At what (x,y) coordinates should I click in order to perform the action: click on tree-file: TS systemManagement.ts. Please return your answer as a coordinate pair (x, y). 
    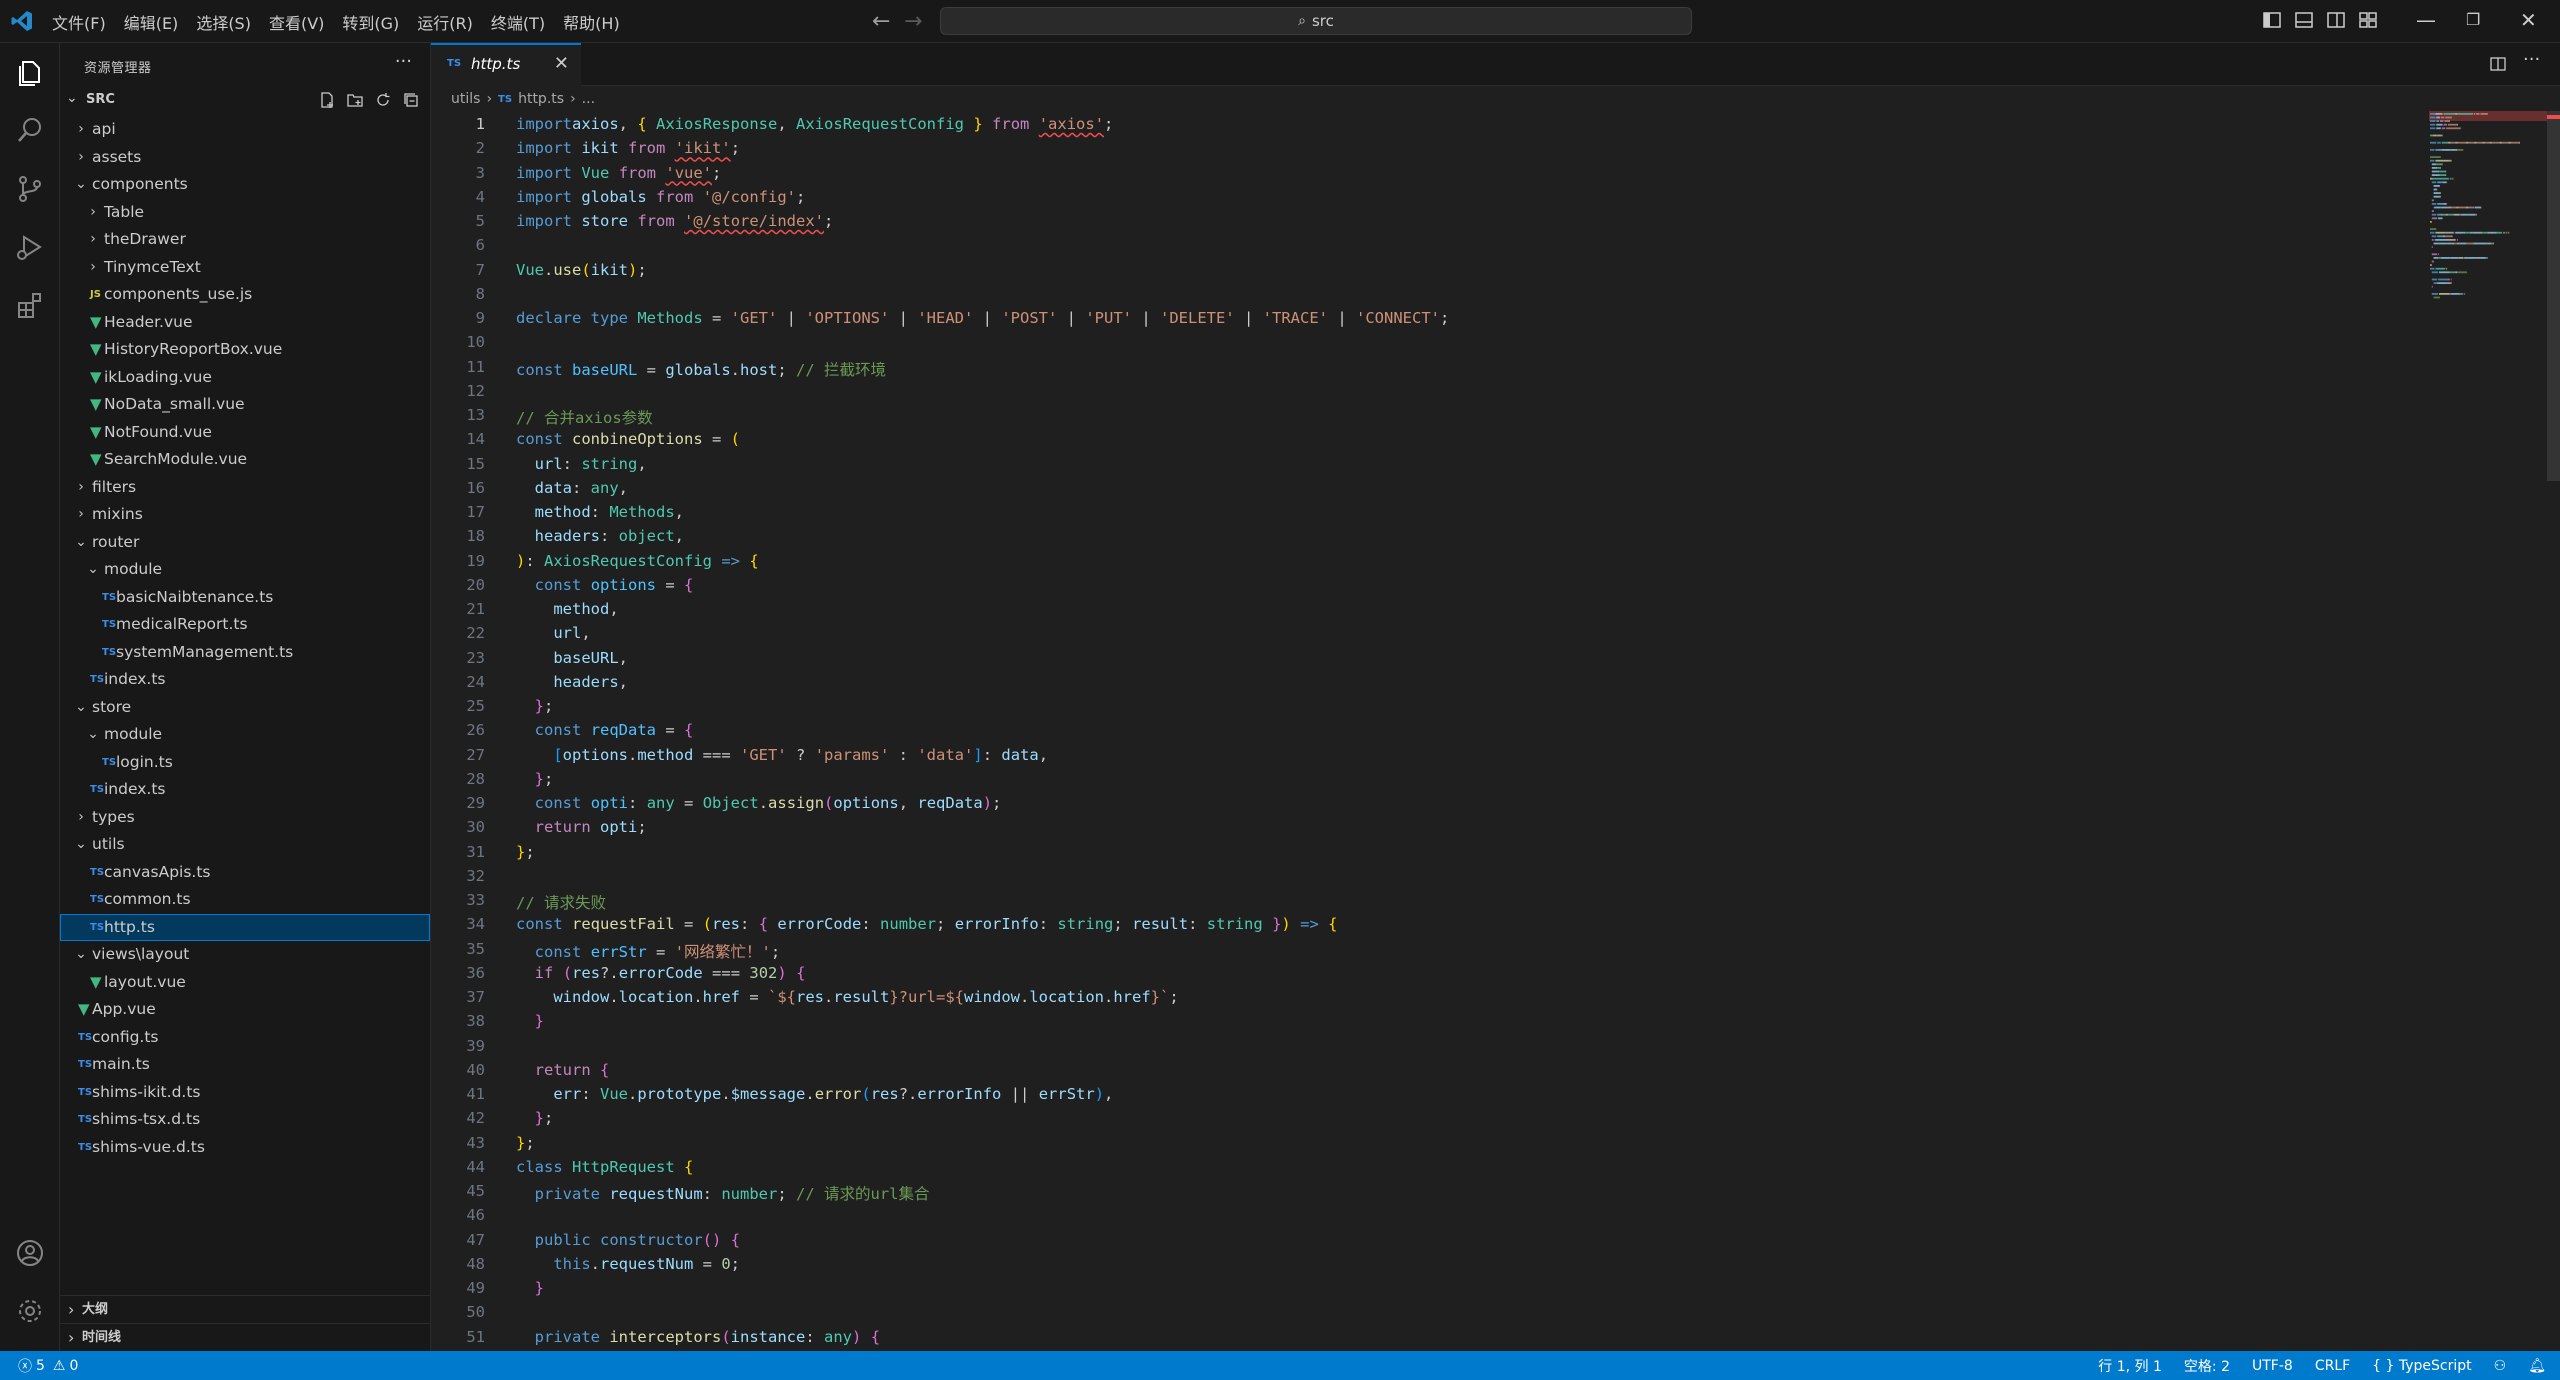
    Looking at the image, I should click on (245, 653).